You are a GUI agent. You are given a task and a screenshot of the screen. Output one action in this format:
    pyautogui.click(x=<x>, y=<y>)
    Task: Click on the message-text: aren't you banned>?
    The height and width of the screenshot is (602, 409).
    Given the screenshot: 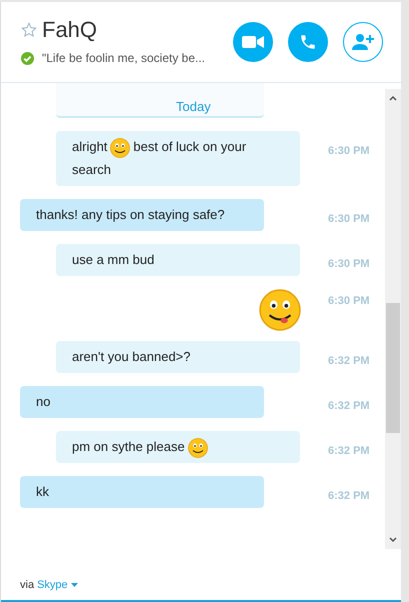 What is the action you would take?
    pyautogui.click(x=131, y=356)
    